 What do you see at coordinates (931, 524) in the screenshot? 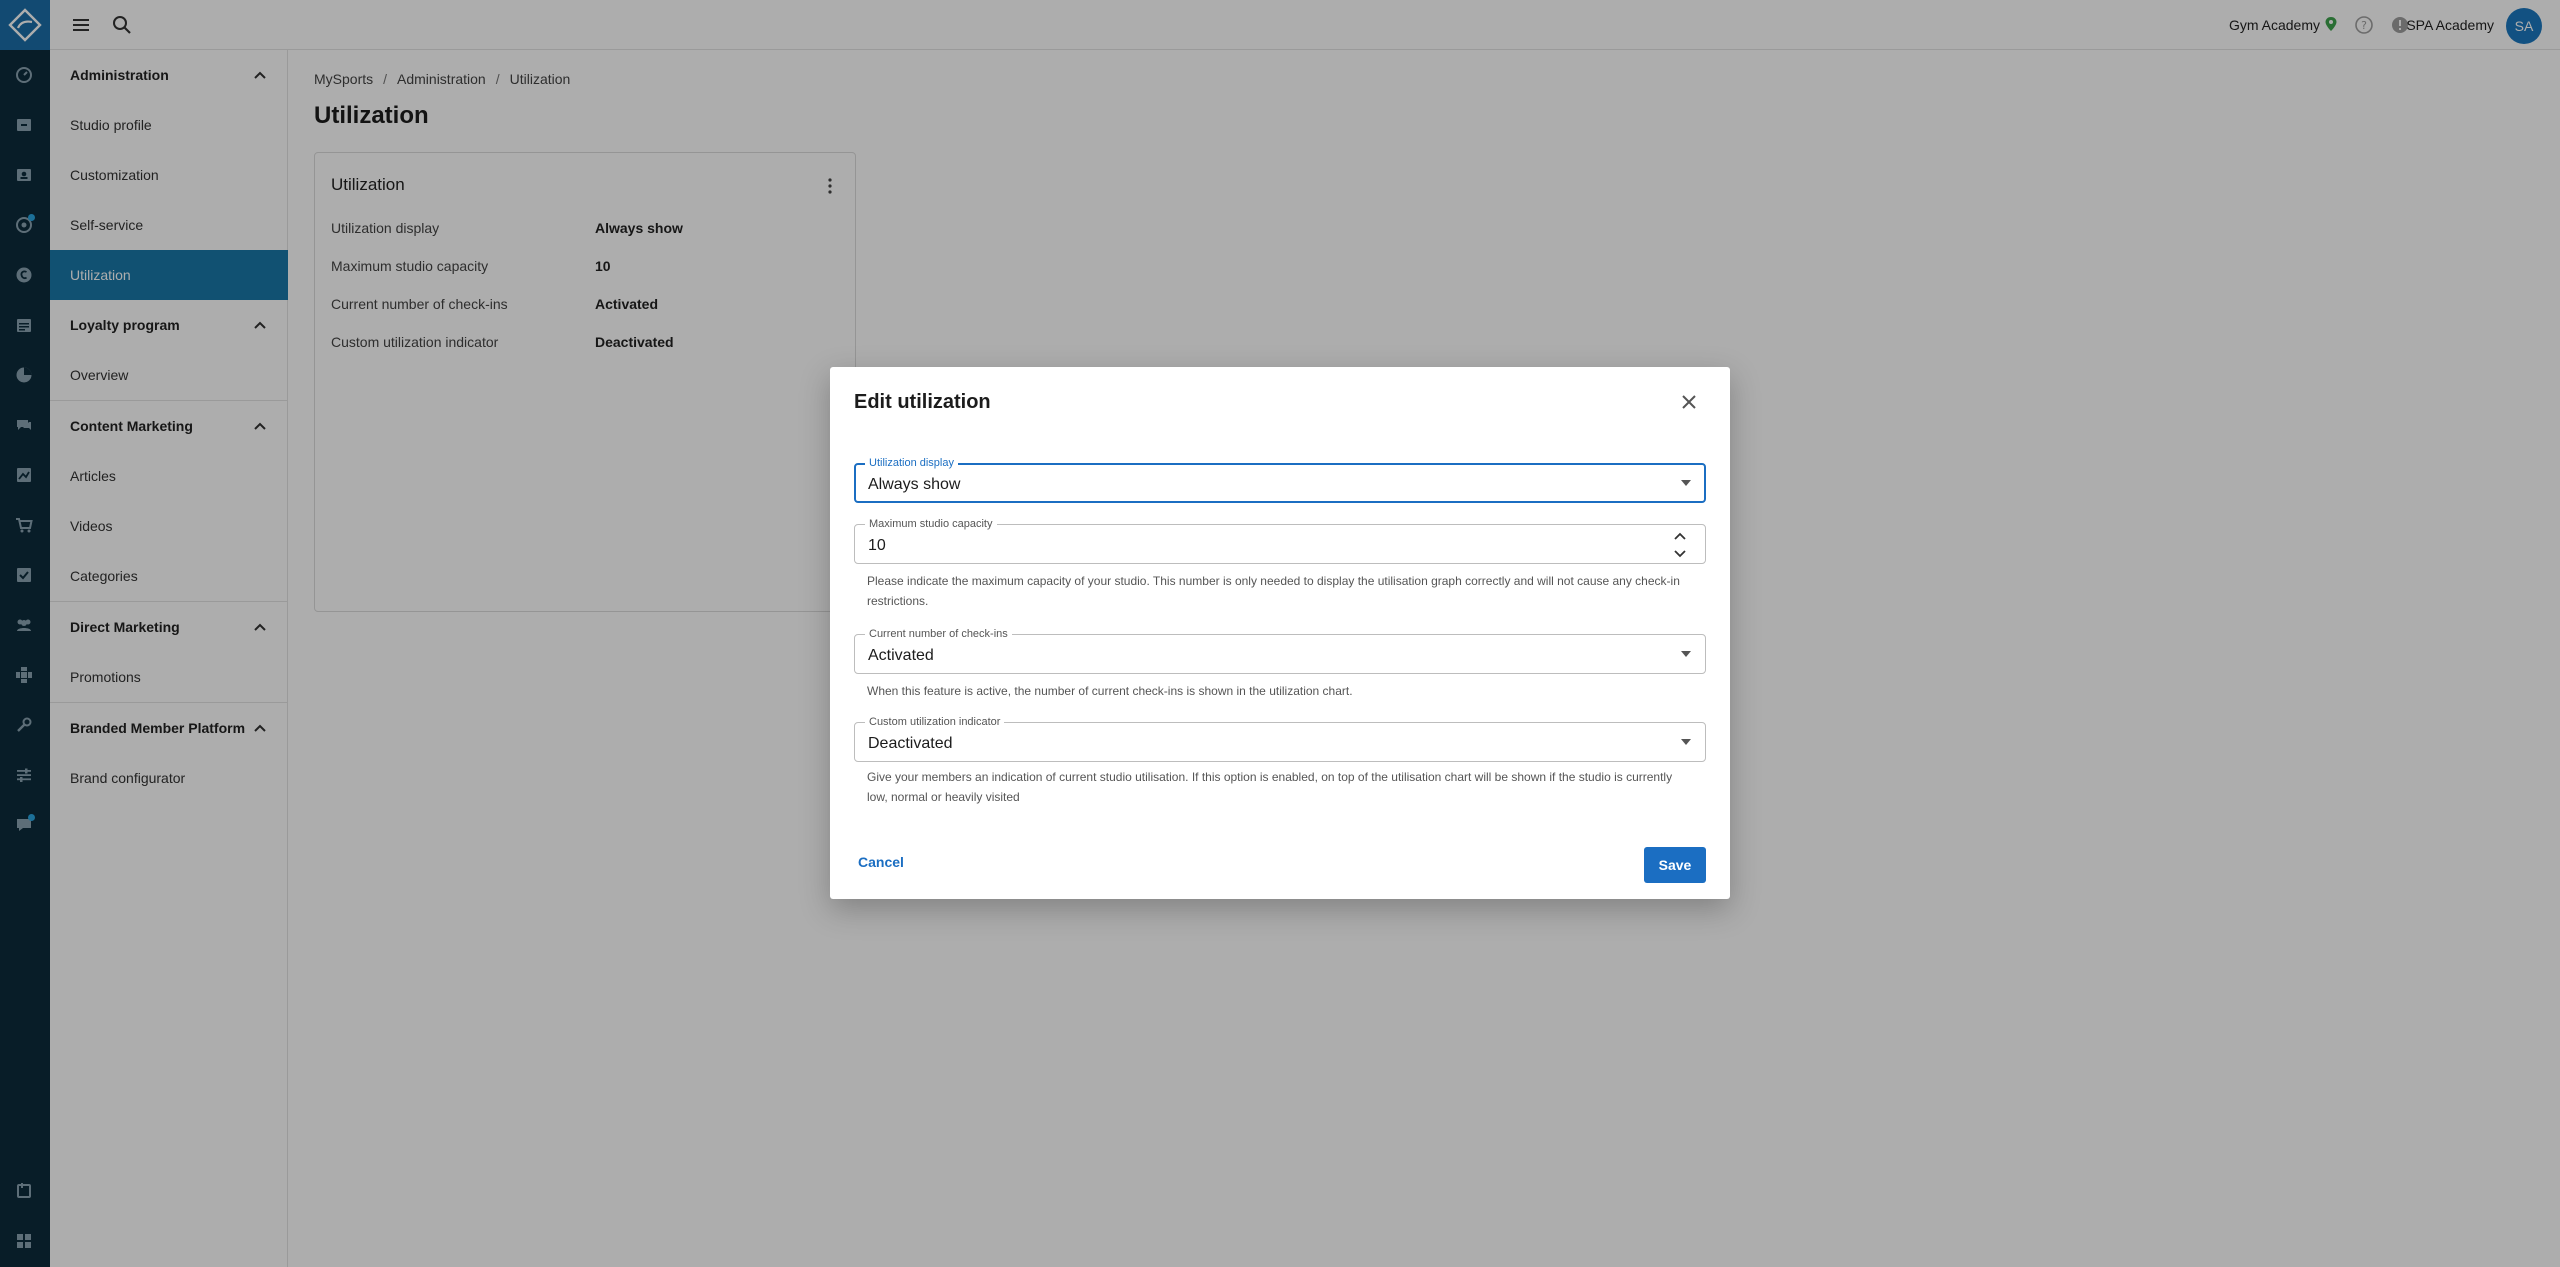
I see `field-label: Maximum studio capacity` at bounding box center [931, 524].